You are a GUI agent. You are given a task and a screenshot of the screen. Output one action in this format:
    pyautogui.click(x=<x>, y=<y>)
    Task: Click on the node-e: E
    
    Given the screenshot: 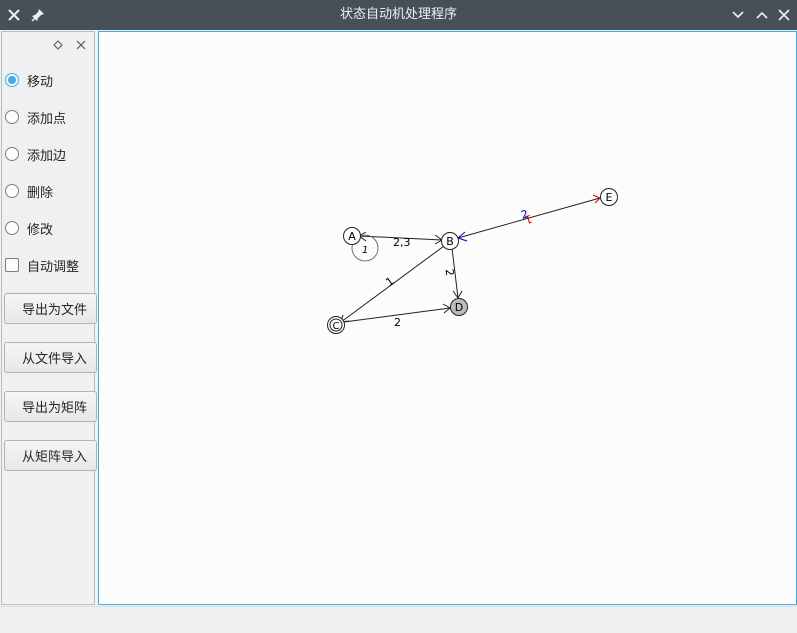 What is the action you would take?
    pyautogui.click(x=609, y=197)
    